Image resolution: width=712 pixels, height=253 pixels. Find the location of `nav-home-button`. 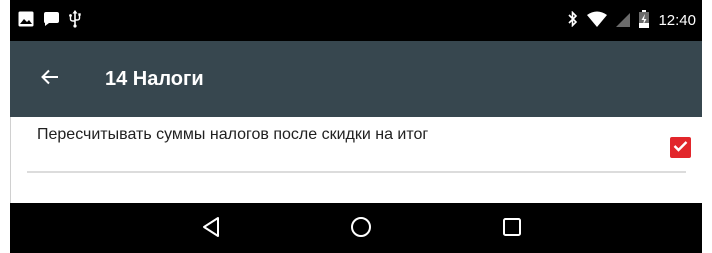

nav-home-button is located at coordinates (361, 229).